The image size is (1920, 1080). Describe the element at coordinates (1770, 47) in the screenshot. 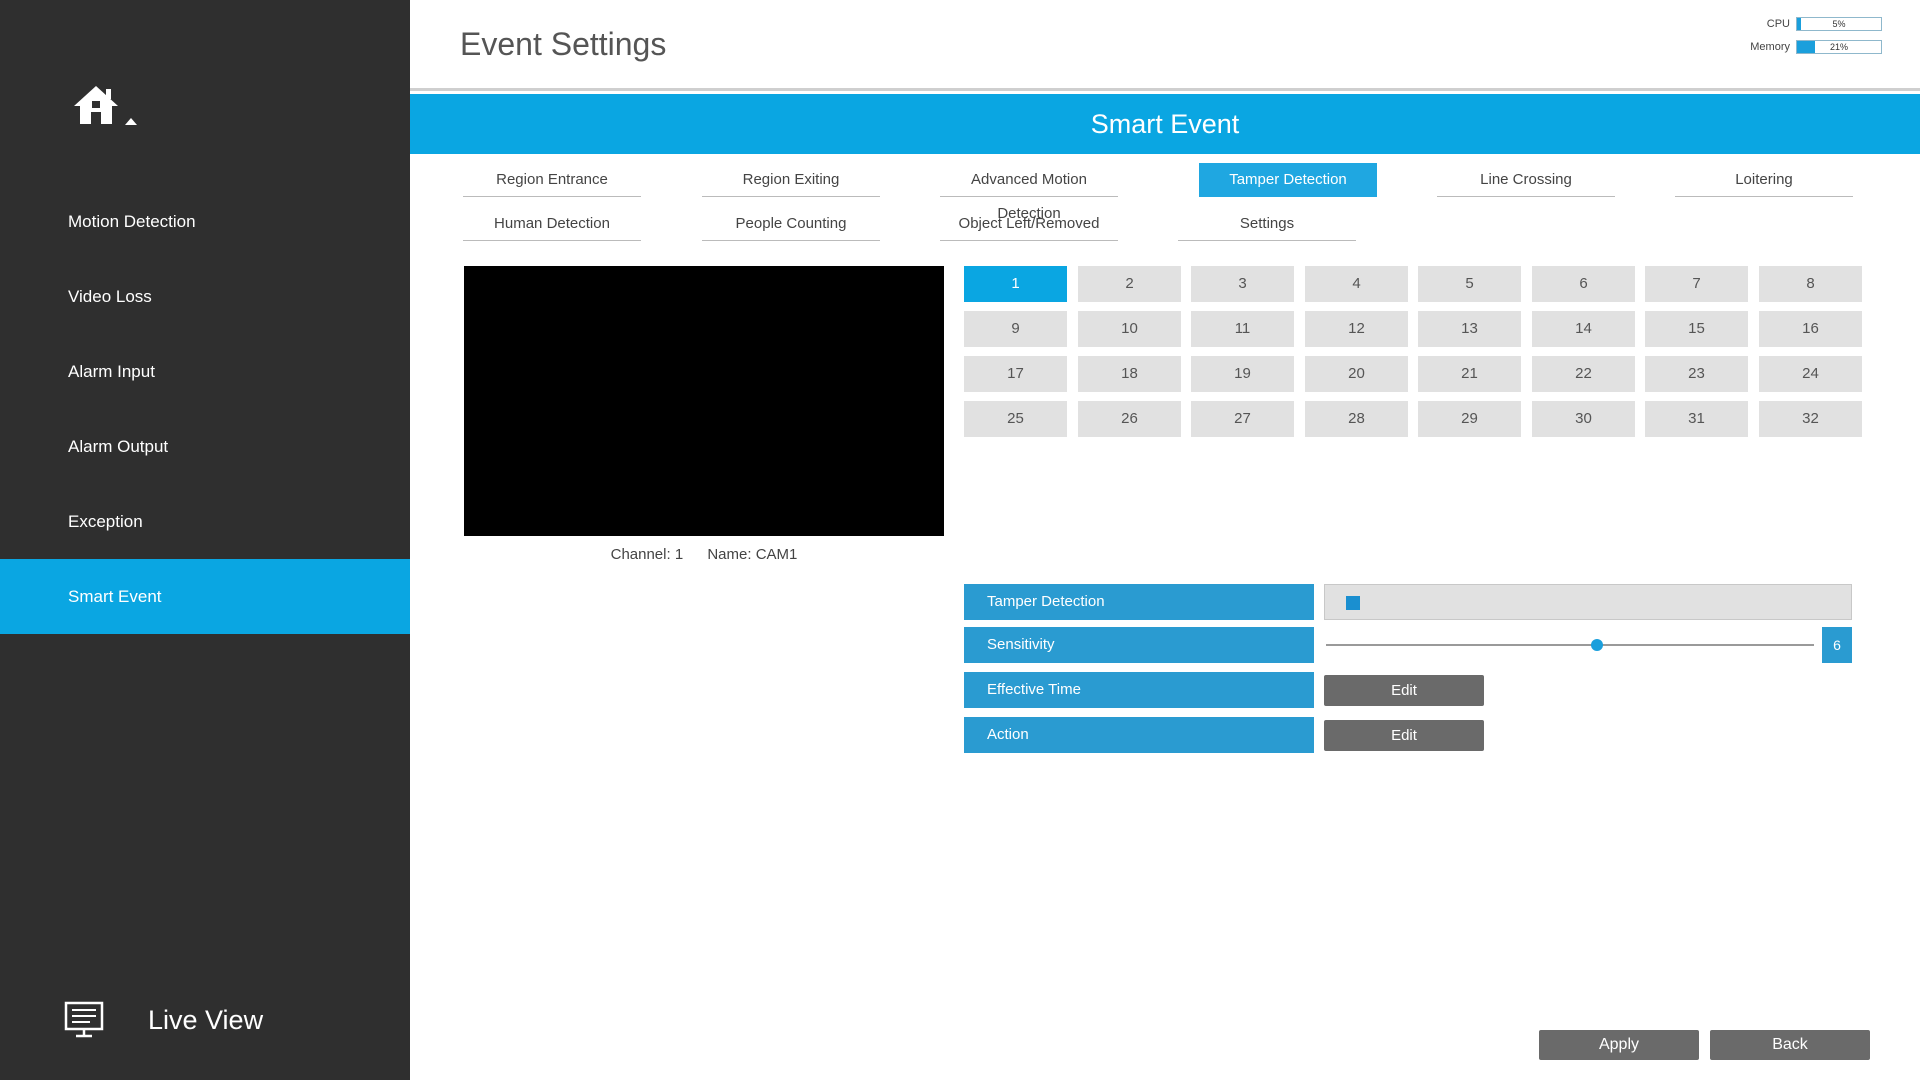

I see `memory-label: Memory` at that location.